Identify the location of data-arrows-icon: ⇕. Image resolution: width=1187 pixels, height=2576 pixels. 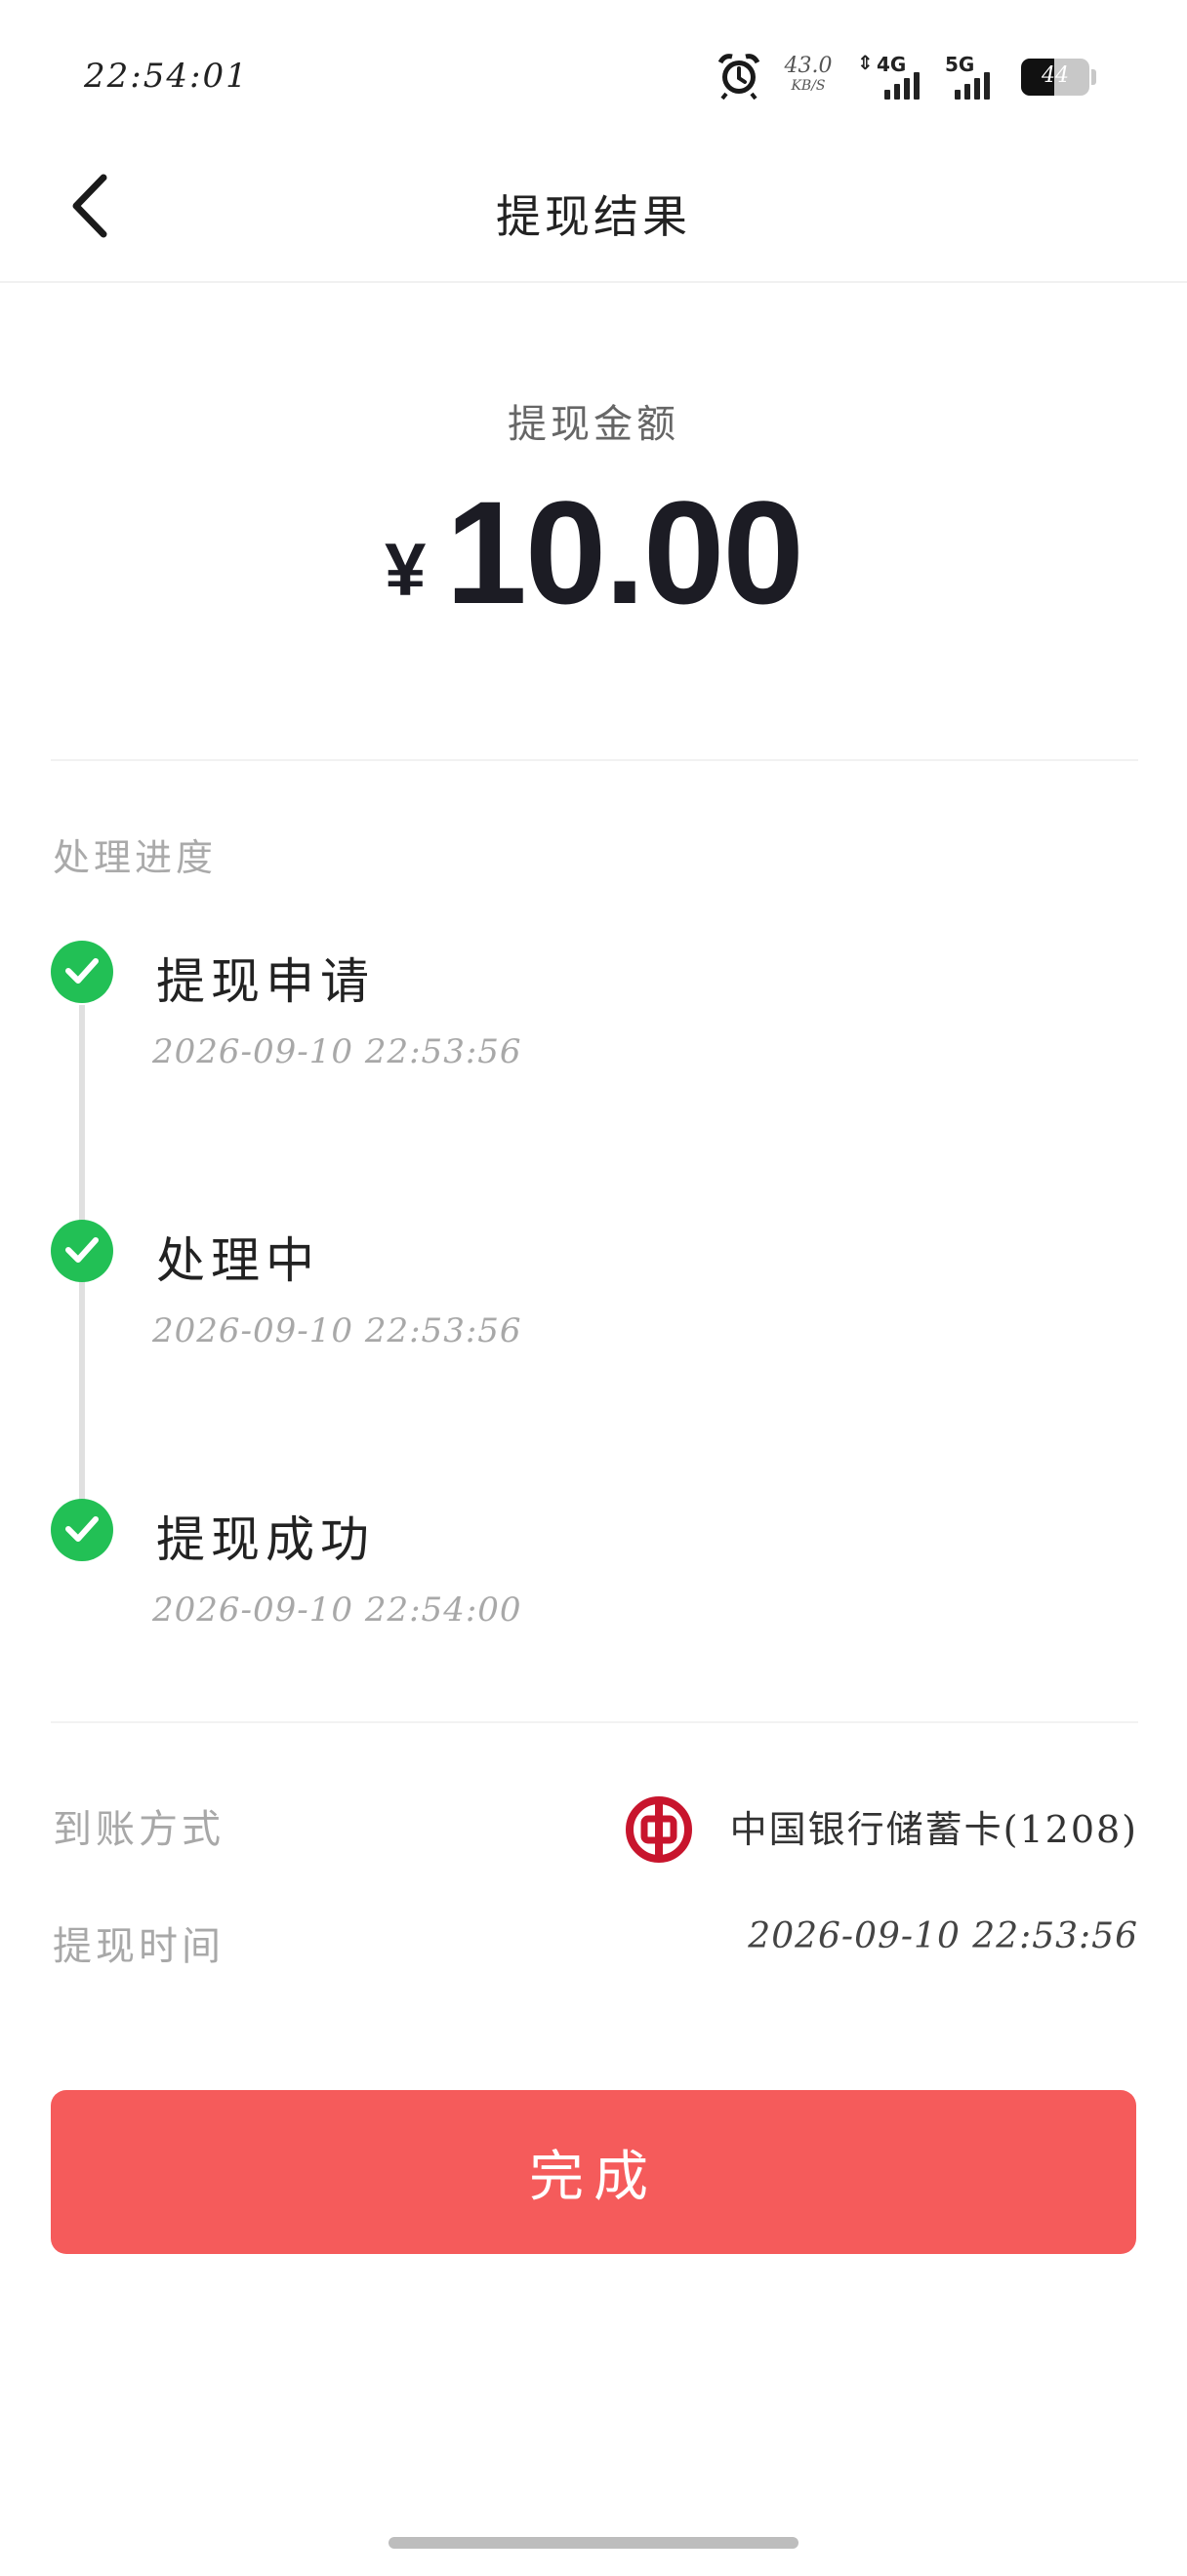
(865, 63).